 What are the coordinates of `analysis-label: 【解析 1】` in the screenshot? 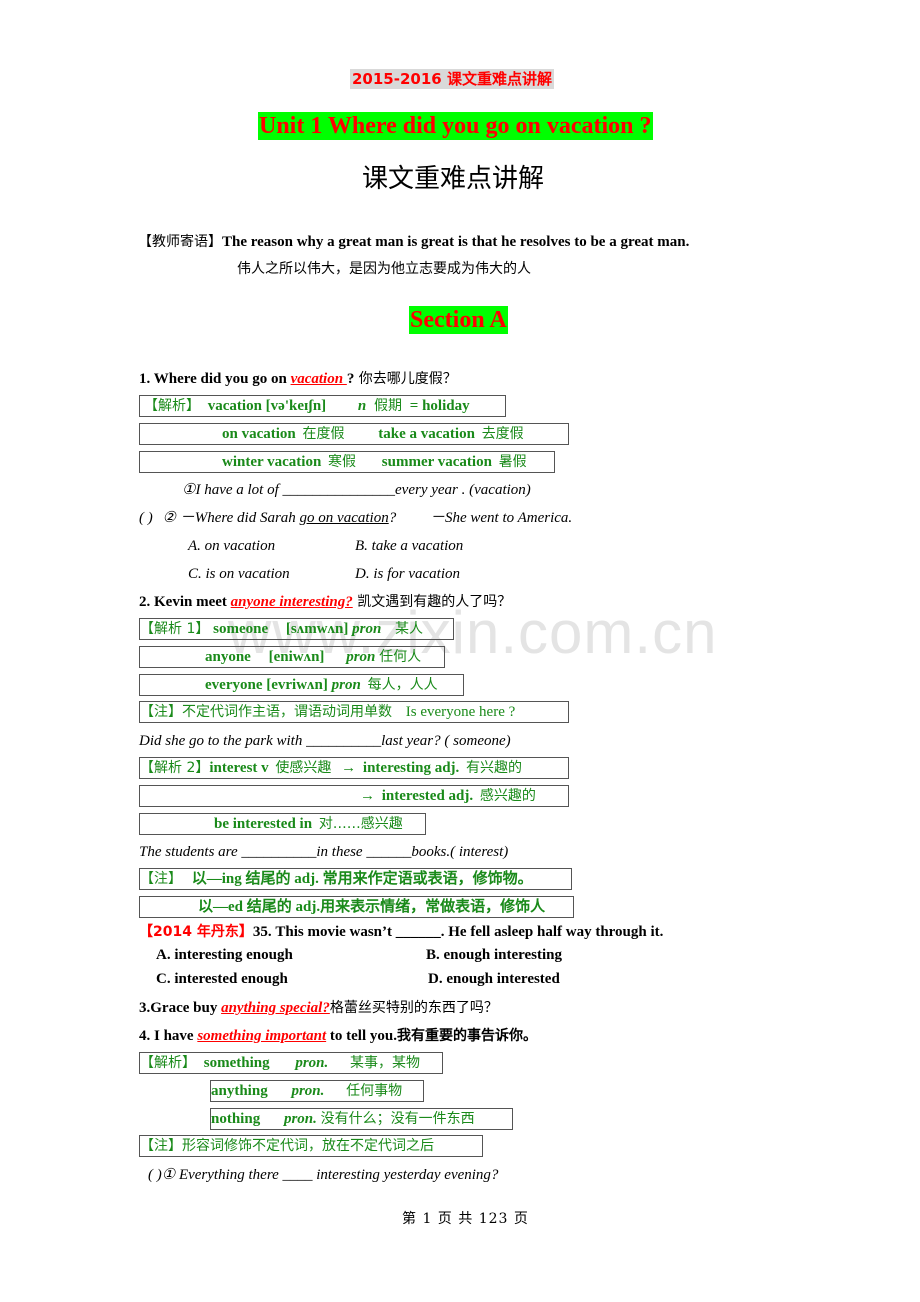 It's located at (175, 629).